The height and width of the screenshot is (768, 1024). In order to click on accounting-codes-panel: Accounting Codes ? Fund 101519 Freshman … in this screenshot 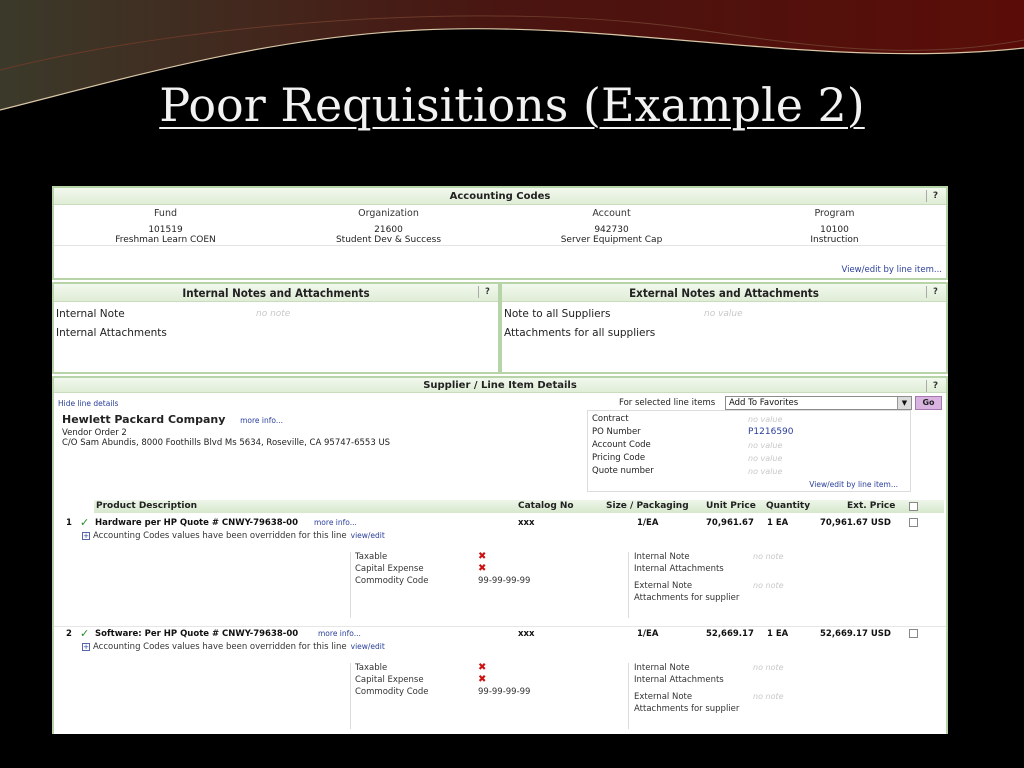, I will do `click(500, 233)`.